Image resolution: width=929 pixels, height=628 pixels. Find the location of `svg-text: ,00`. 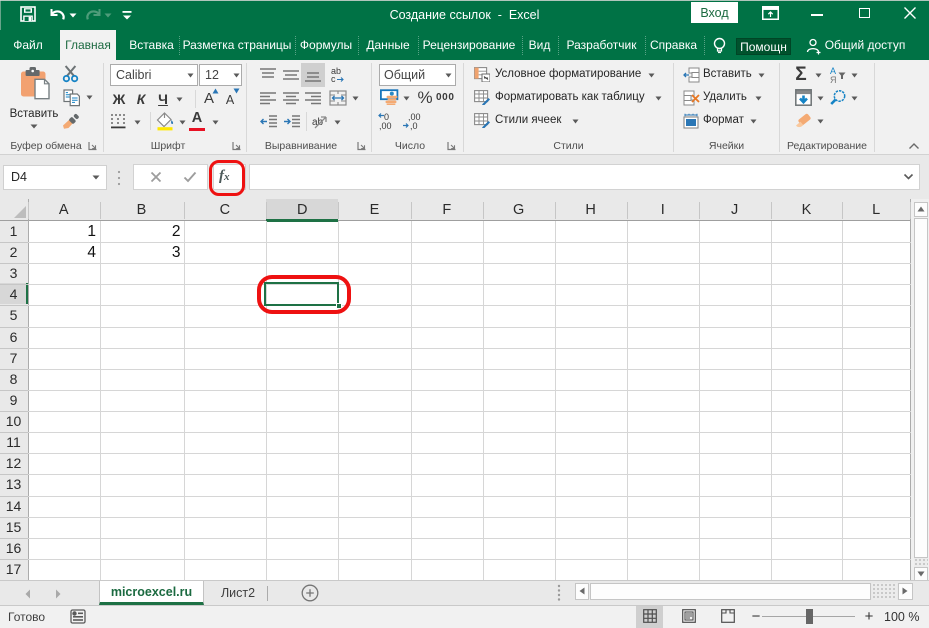

svg-text: ,00 is located at coordinates (385, 126).